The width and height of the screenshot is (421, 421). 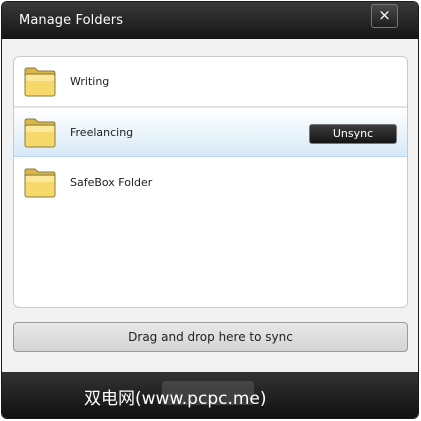 I want to click on dialog-title: Manage Folders, so click(x=71, y=20).